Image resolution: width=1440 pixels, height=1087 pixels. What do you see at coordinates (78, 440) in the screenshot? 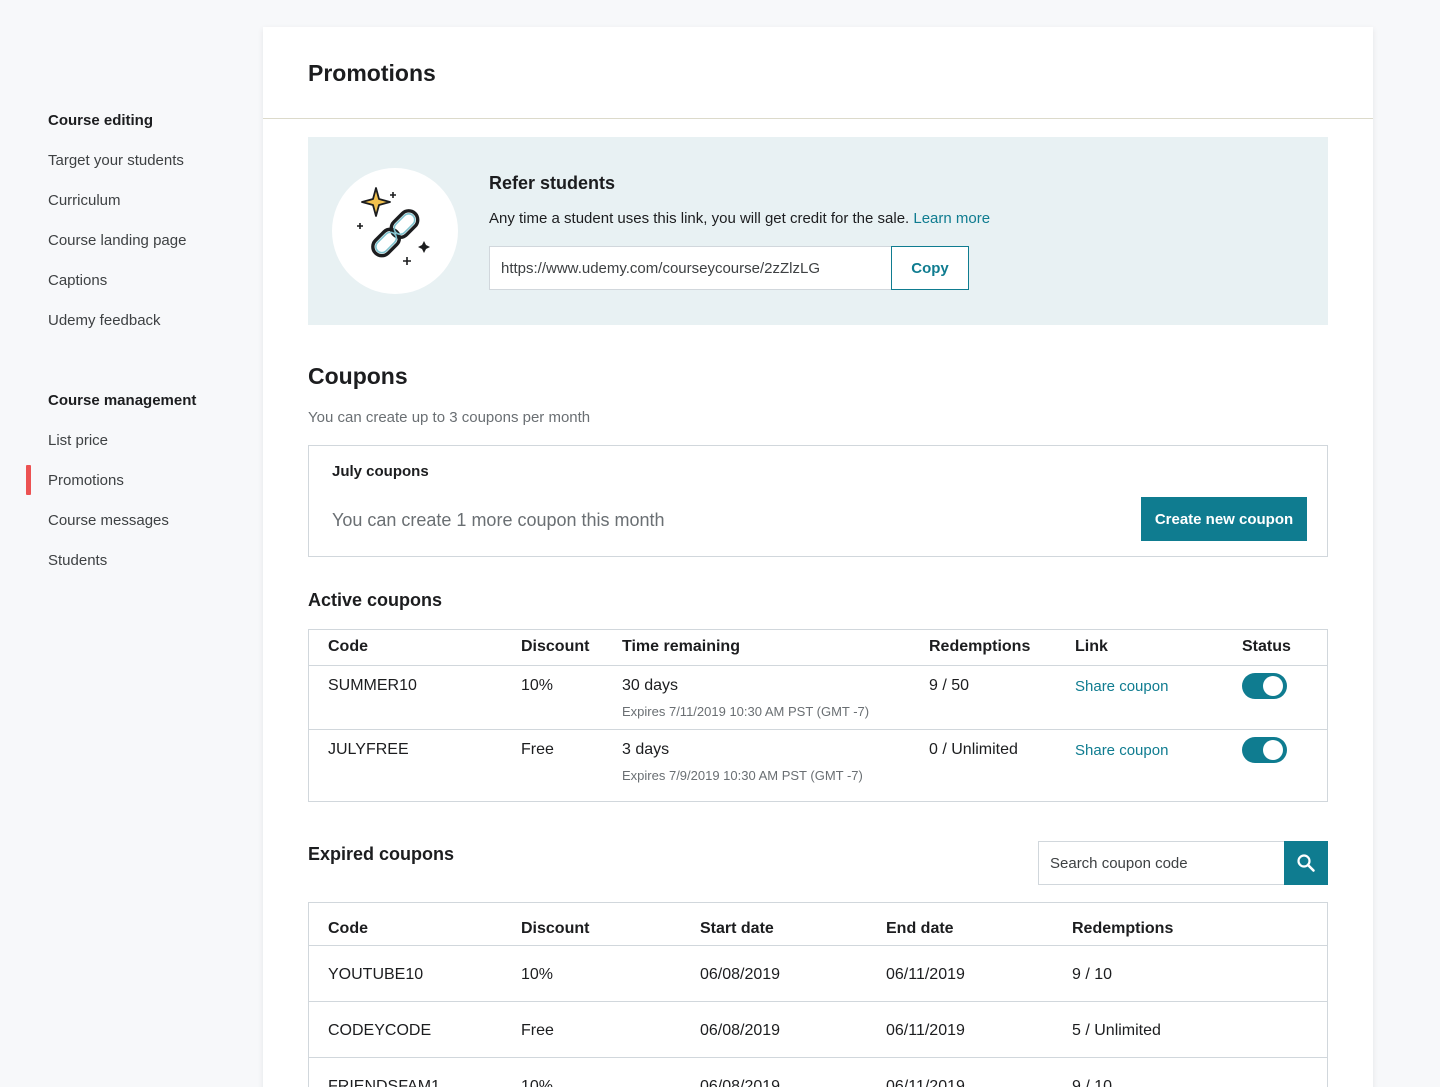
I see `sidebar-item-list-price: List price` at bounding box center [78, 440].